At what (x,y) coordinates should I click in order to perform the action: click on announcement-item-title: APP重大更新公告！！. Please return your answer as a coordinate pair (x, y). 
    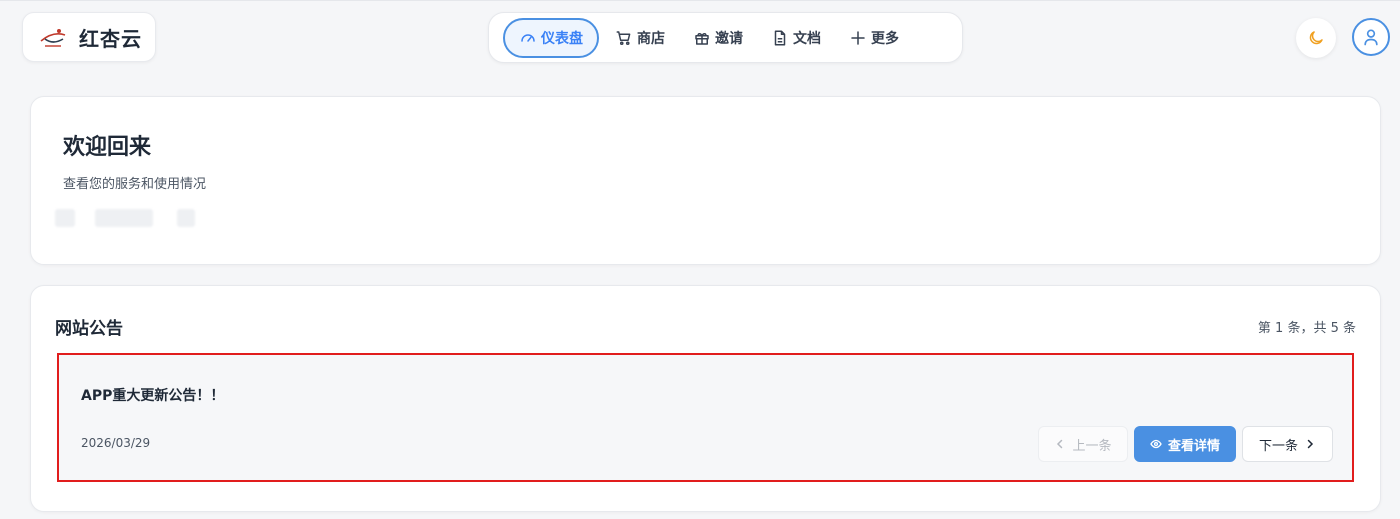
    Looking at the image, I should click on (153, 396).